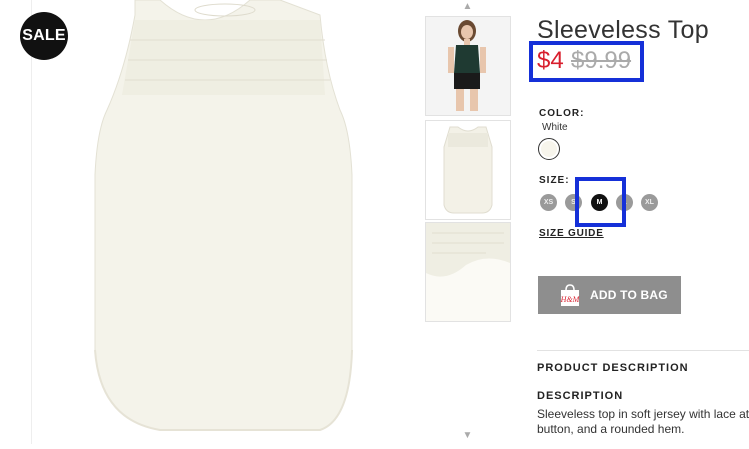  What do you see at coordinates (467, 436) in the screenshot?
I see `chevron-down-icon: ▼` at bounding box center [467, 436].